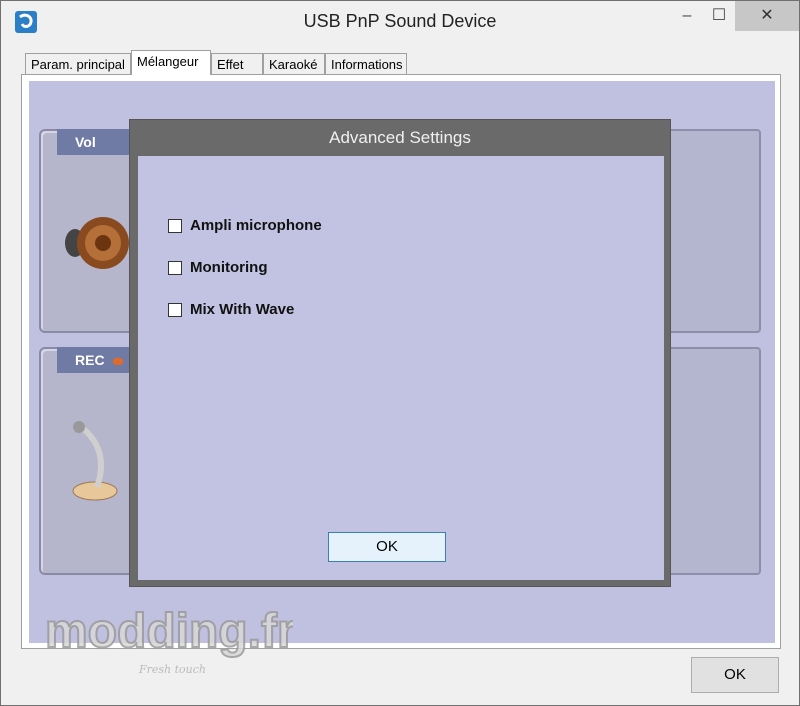 This screenshot has width=800, height=706. I want to click on microphone-icon, so click(95, 461).